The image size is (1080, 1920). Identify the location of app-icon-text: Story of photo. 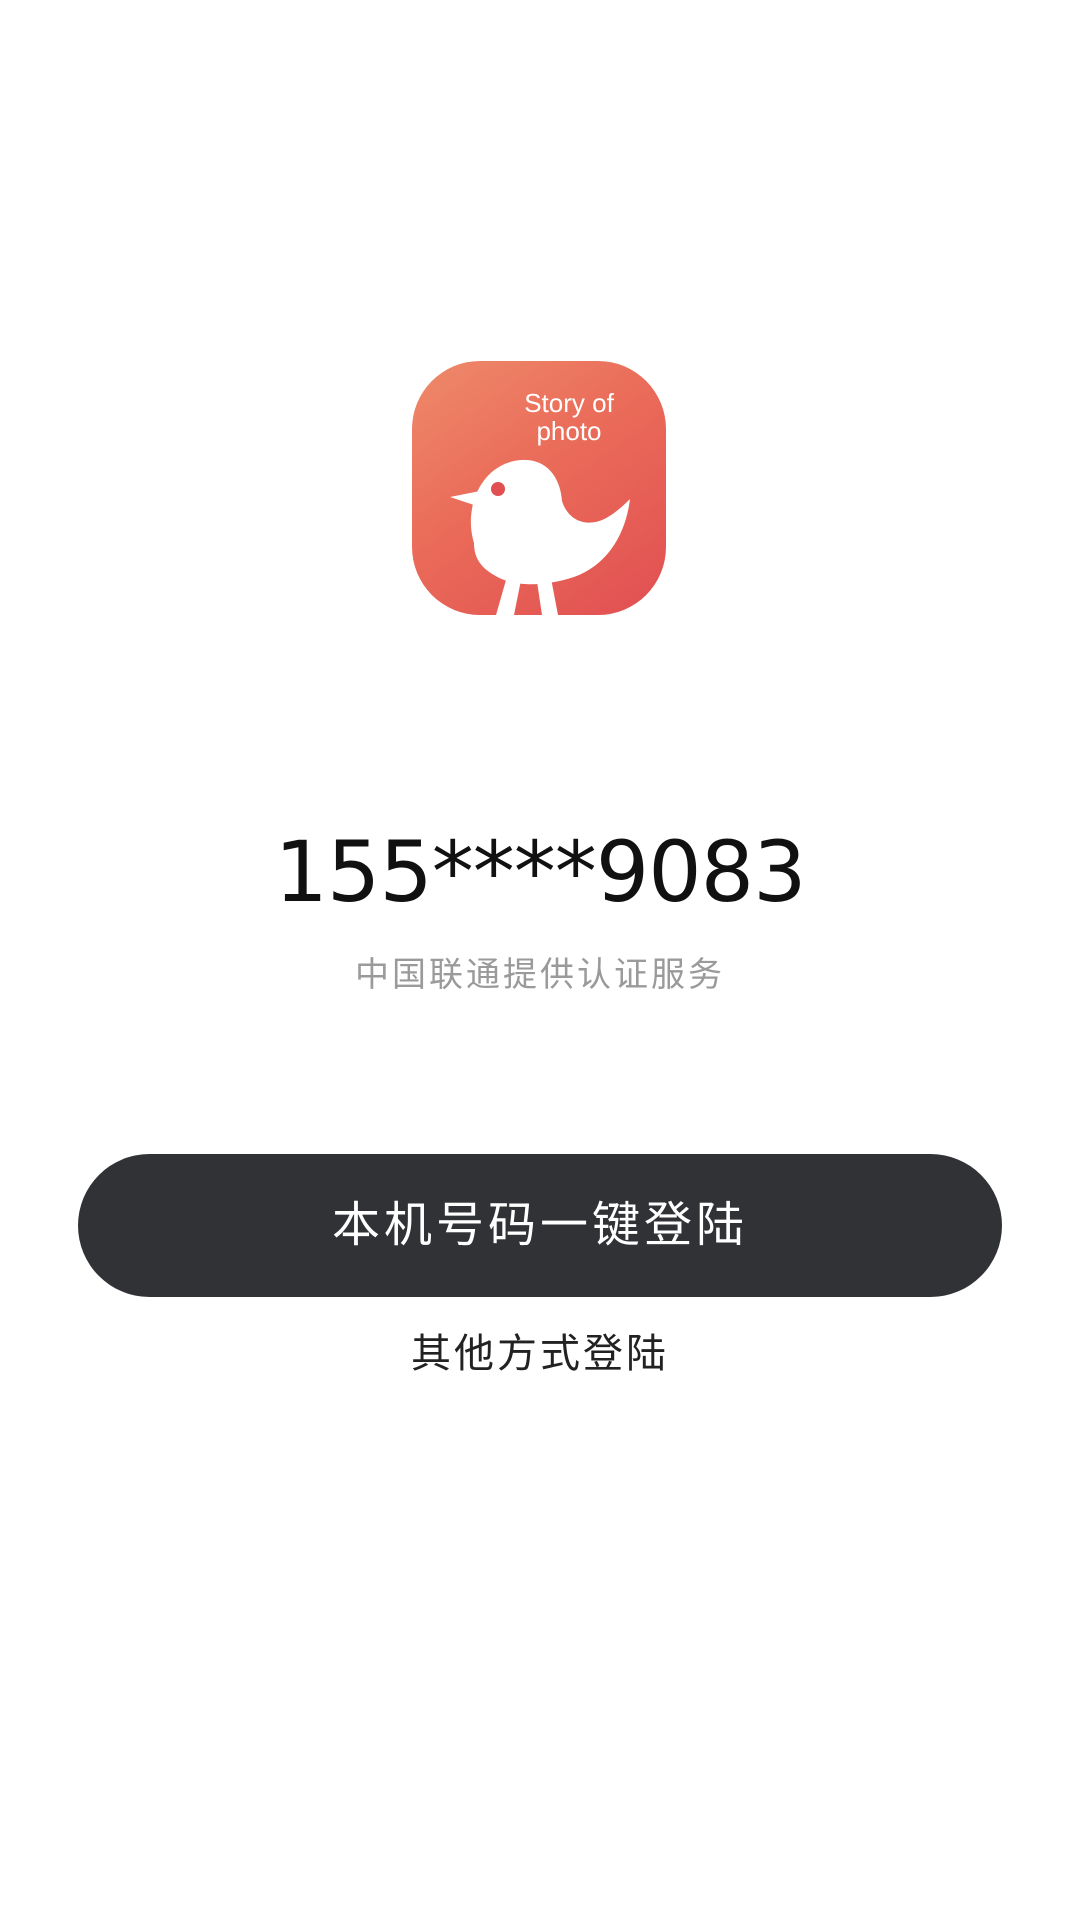
(539, 417).